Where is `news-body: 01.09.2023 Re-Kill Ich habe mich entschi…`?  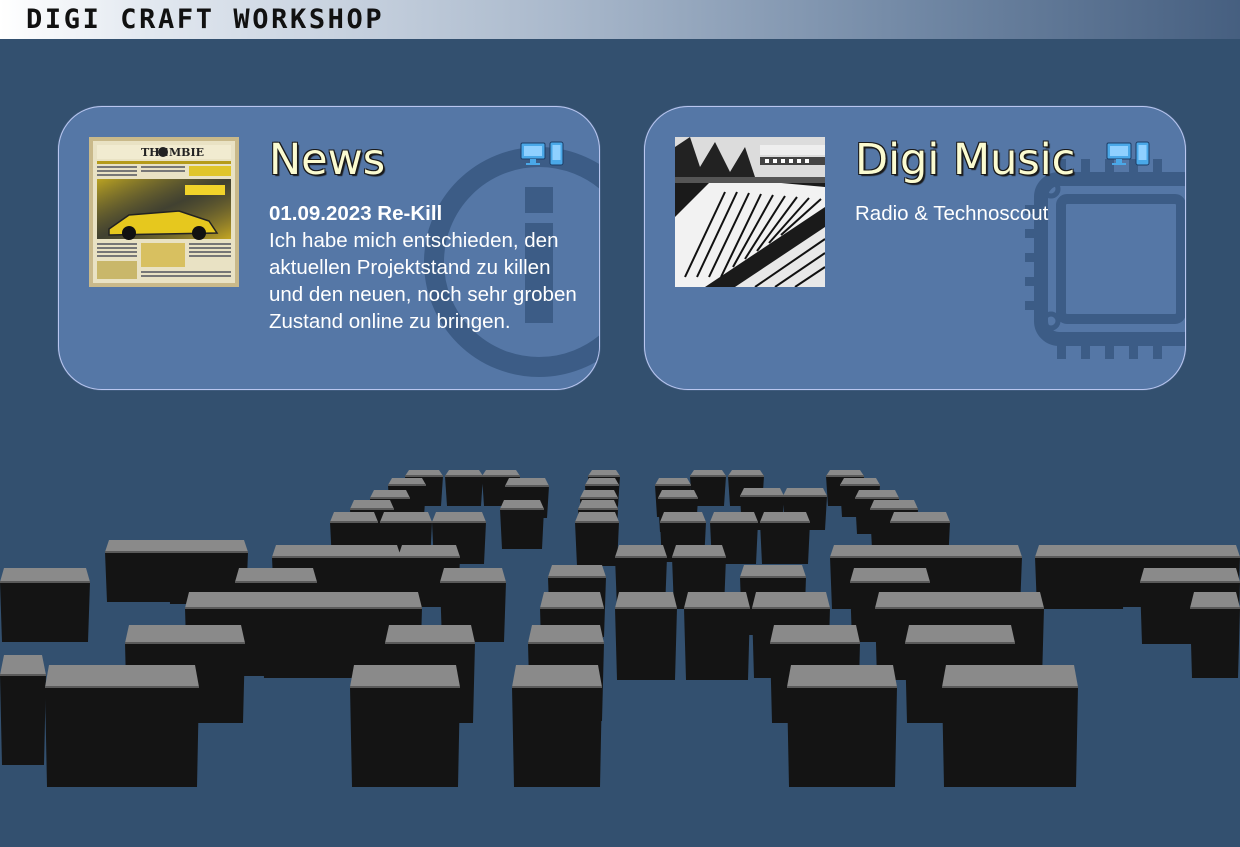 news-body: 01.09.2023 Re-Kill Ich habe mich entschi… is located at coordinates (424, 267).